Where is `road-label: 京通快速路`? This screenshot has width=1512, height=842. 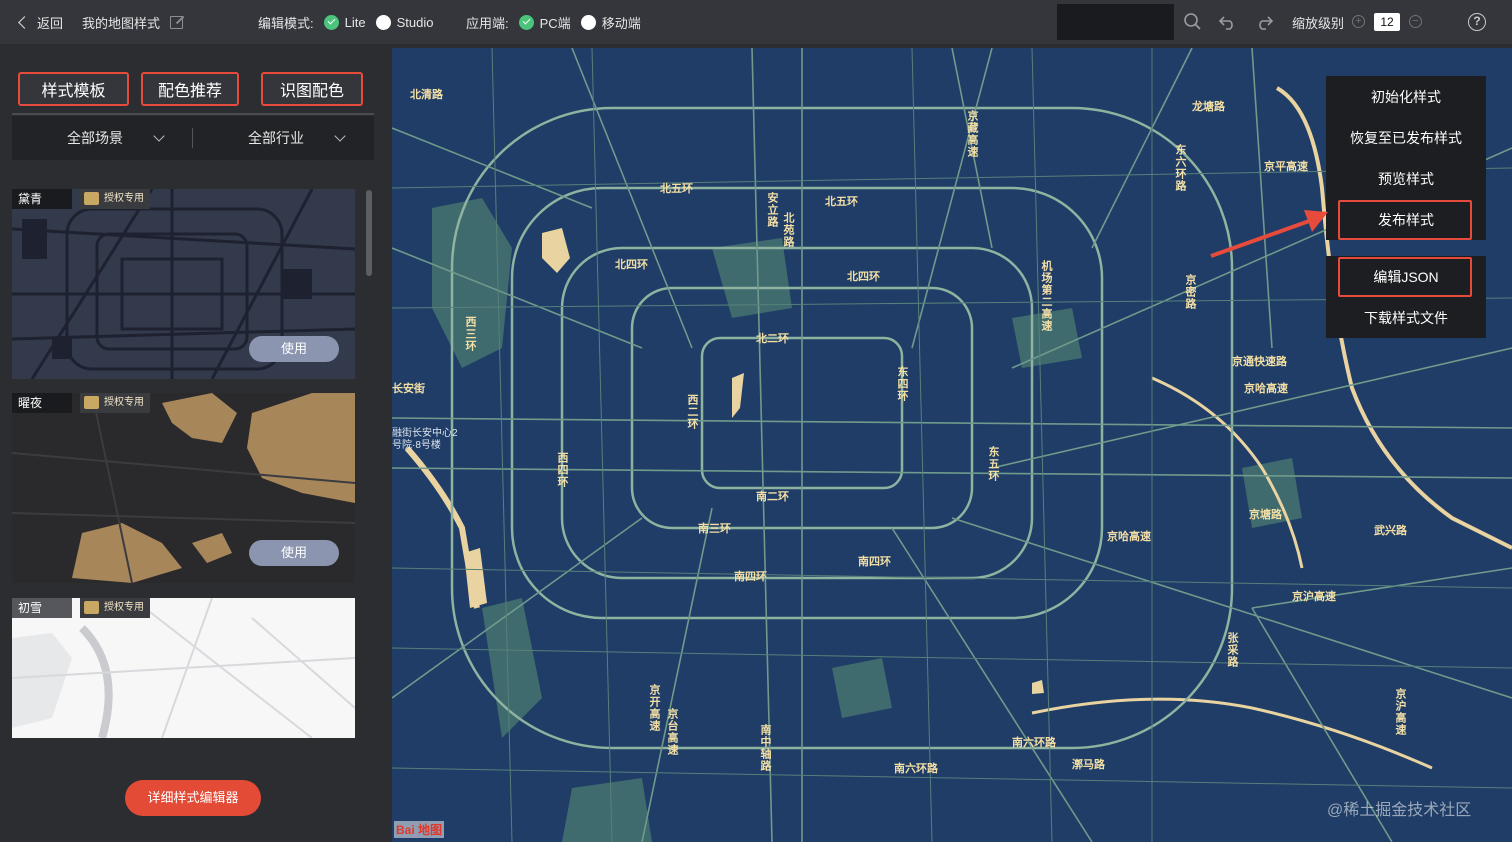 road-label: 京通快速路 is located at coordinates (1259, 362).